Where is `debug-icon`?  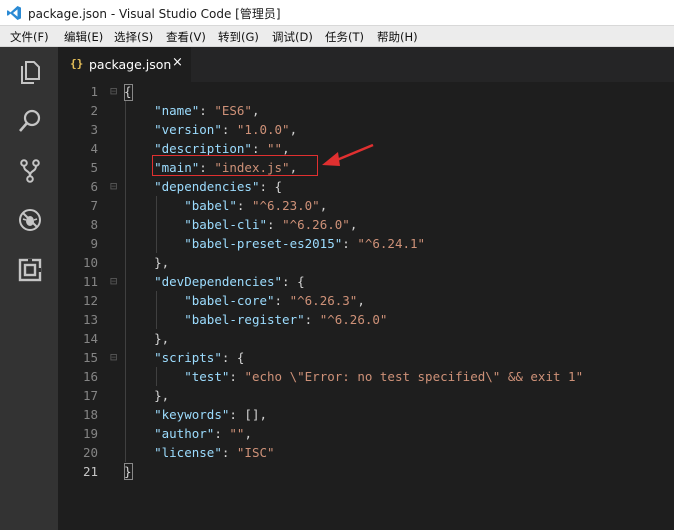 debug-icon is located at coordinates (30, 220).